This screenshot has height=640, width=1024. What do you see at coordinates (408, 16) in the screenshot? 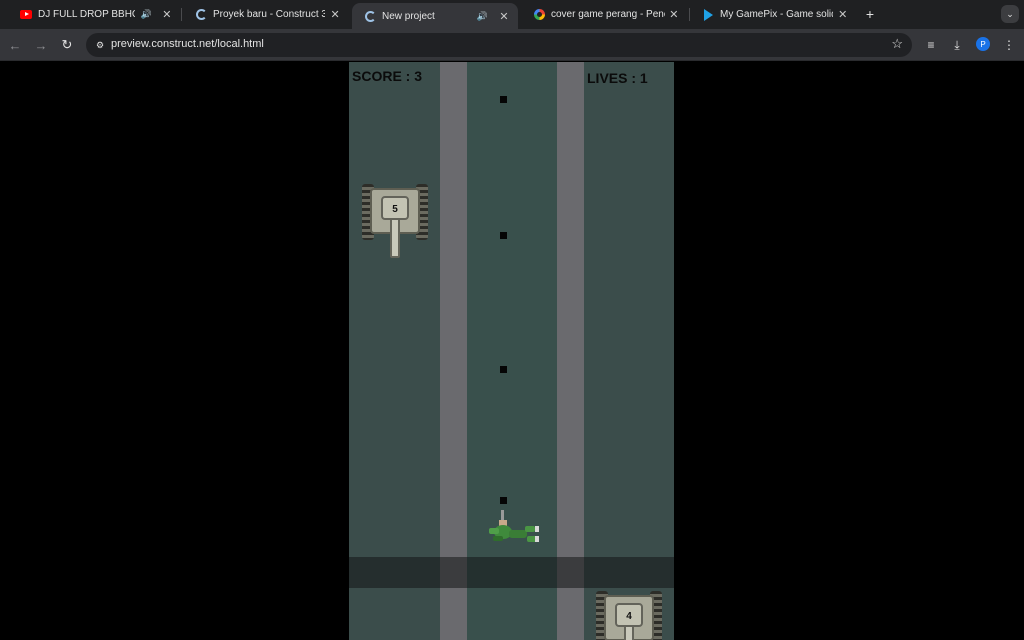
I see `tab-title: New project` at bounding box center [408, 16].